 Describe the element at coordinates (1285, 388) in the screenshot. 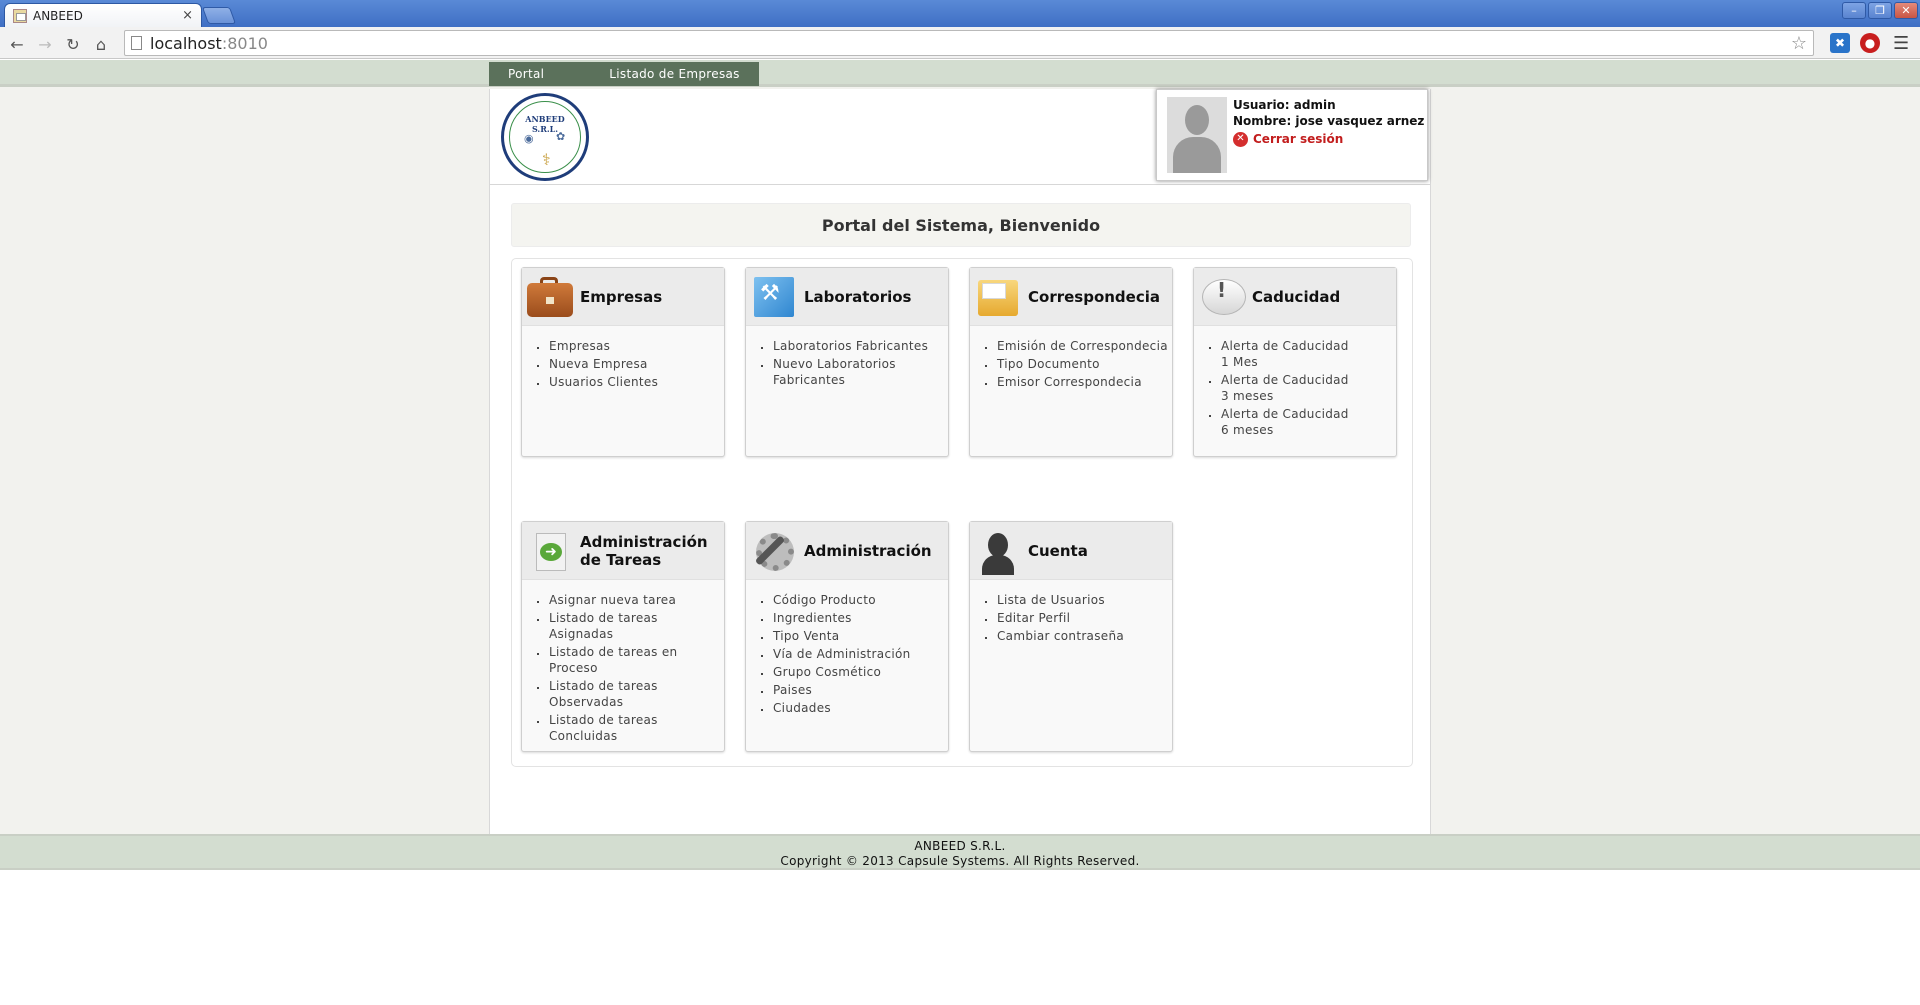

I see `module-link: Alerta de Caducidad 3 meses` at that location.